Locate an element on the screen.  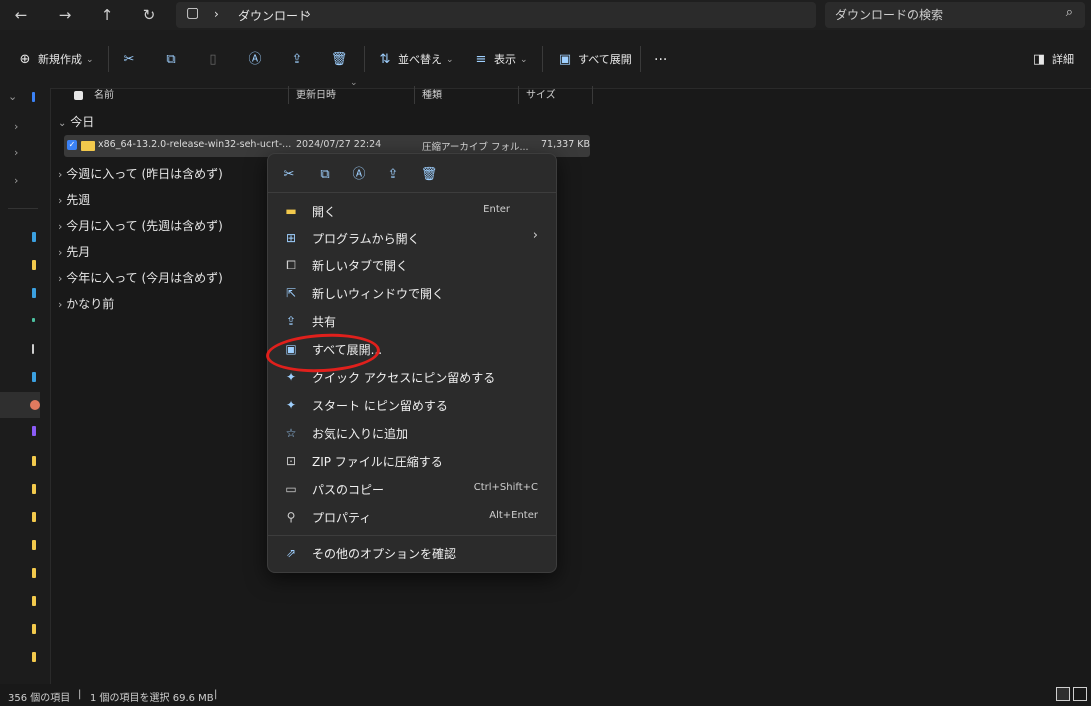
group-header-this-year: › 今年に入って (今月は含めず) is located at coordinates (140, 277).